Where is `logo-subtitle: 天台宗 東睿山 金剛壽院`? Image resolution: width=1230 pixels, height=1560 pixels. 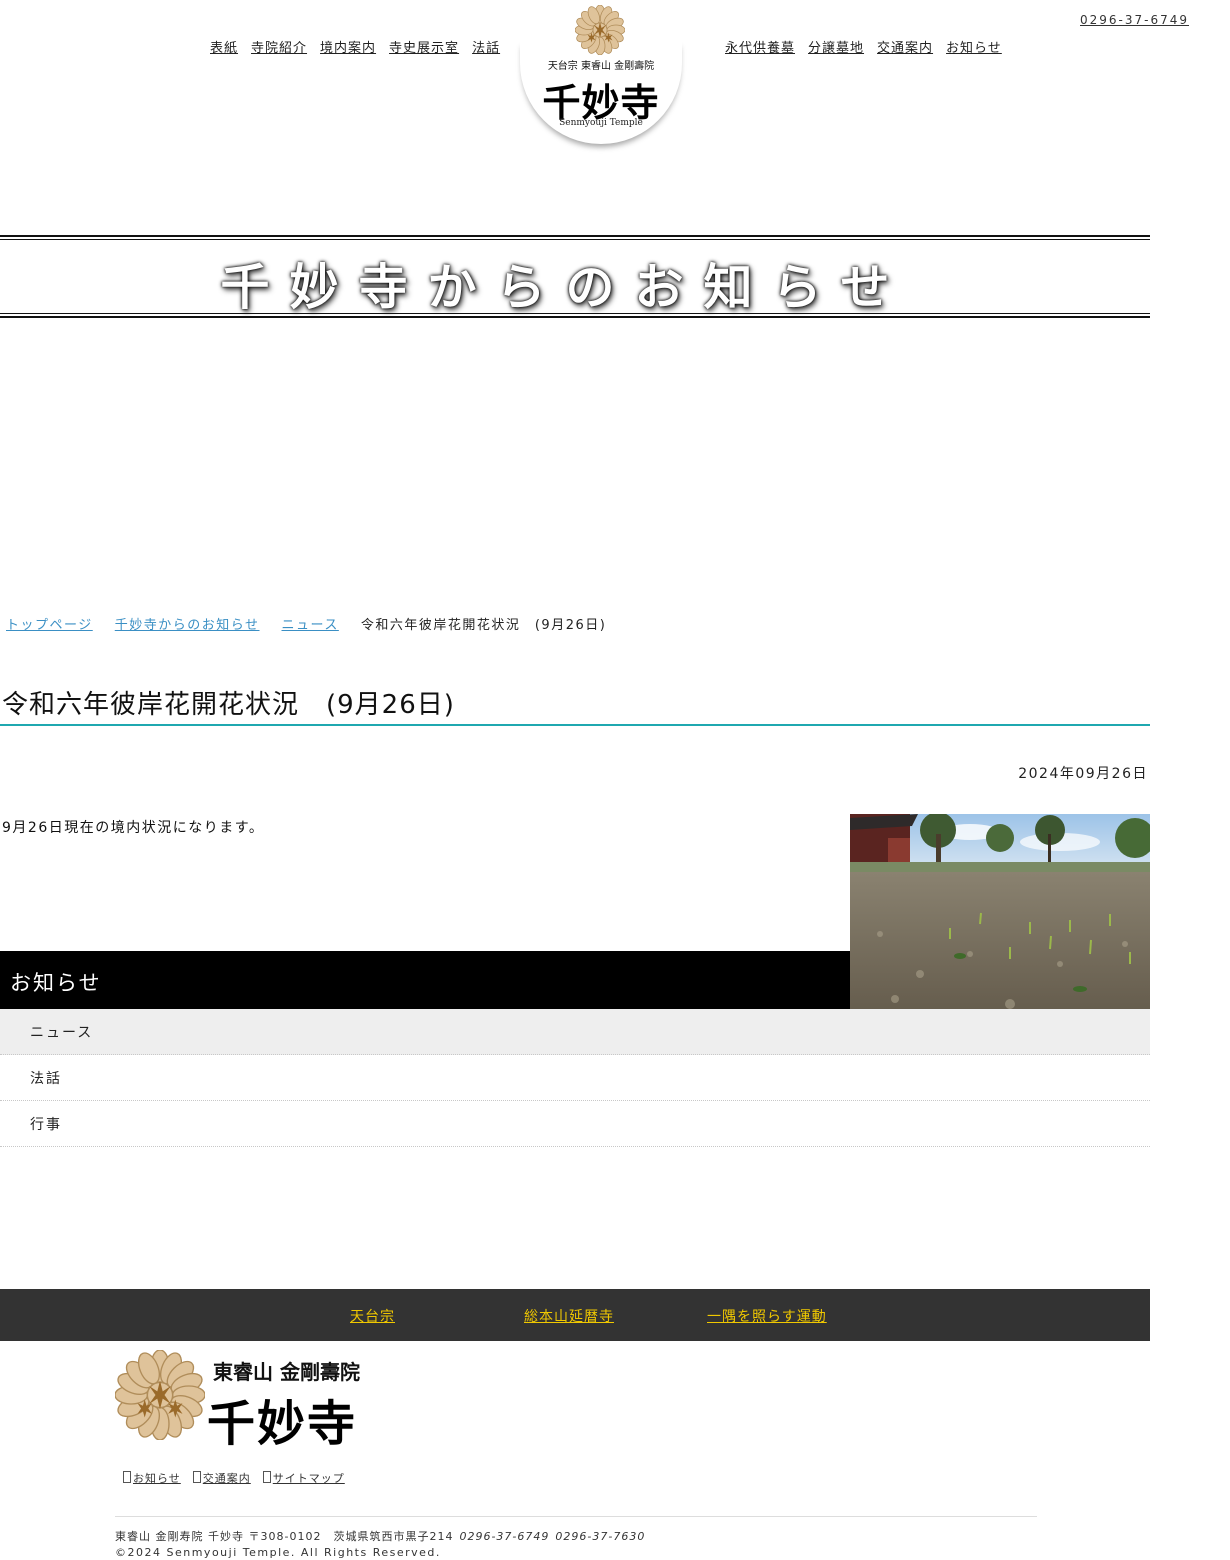
logo-subtitle: 天台宗 東睿山 金剛壽院 is located at coordinates (601, 66).